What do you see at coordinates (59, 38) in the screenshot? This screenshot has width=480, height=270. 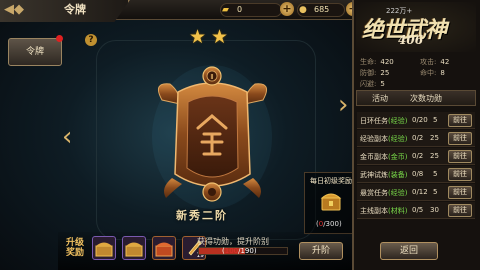 I see `notification-dot-icon` at bounding box center [59, 38].